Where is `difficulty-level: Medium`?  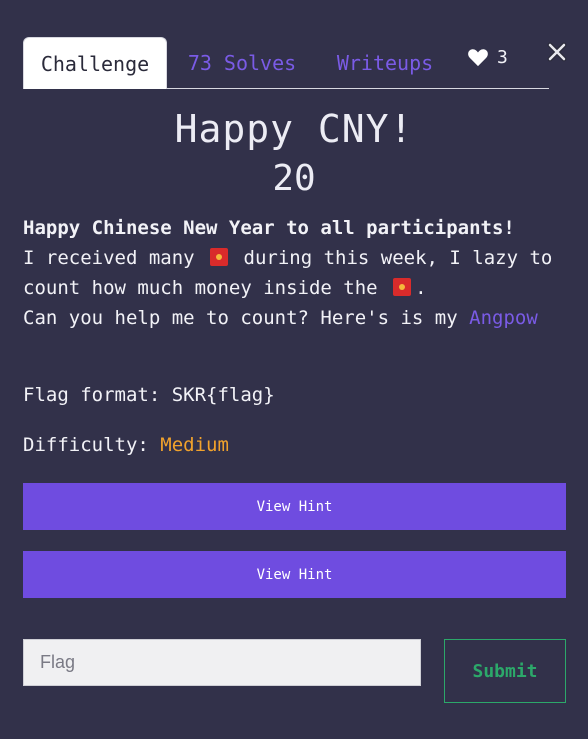 difficulty-level: Medium is located at coordinates (194, 445).